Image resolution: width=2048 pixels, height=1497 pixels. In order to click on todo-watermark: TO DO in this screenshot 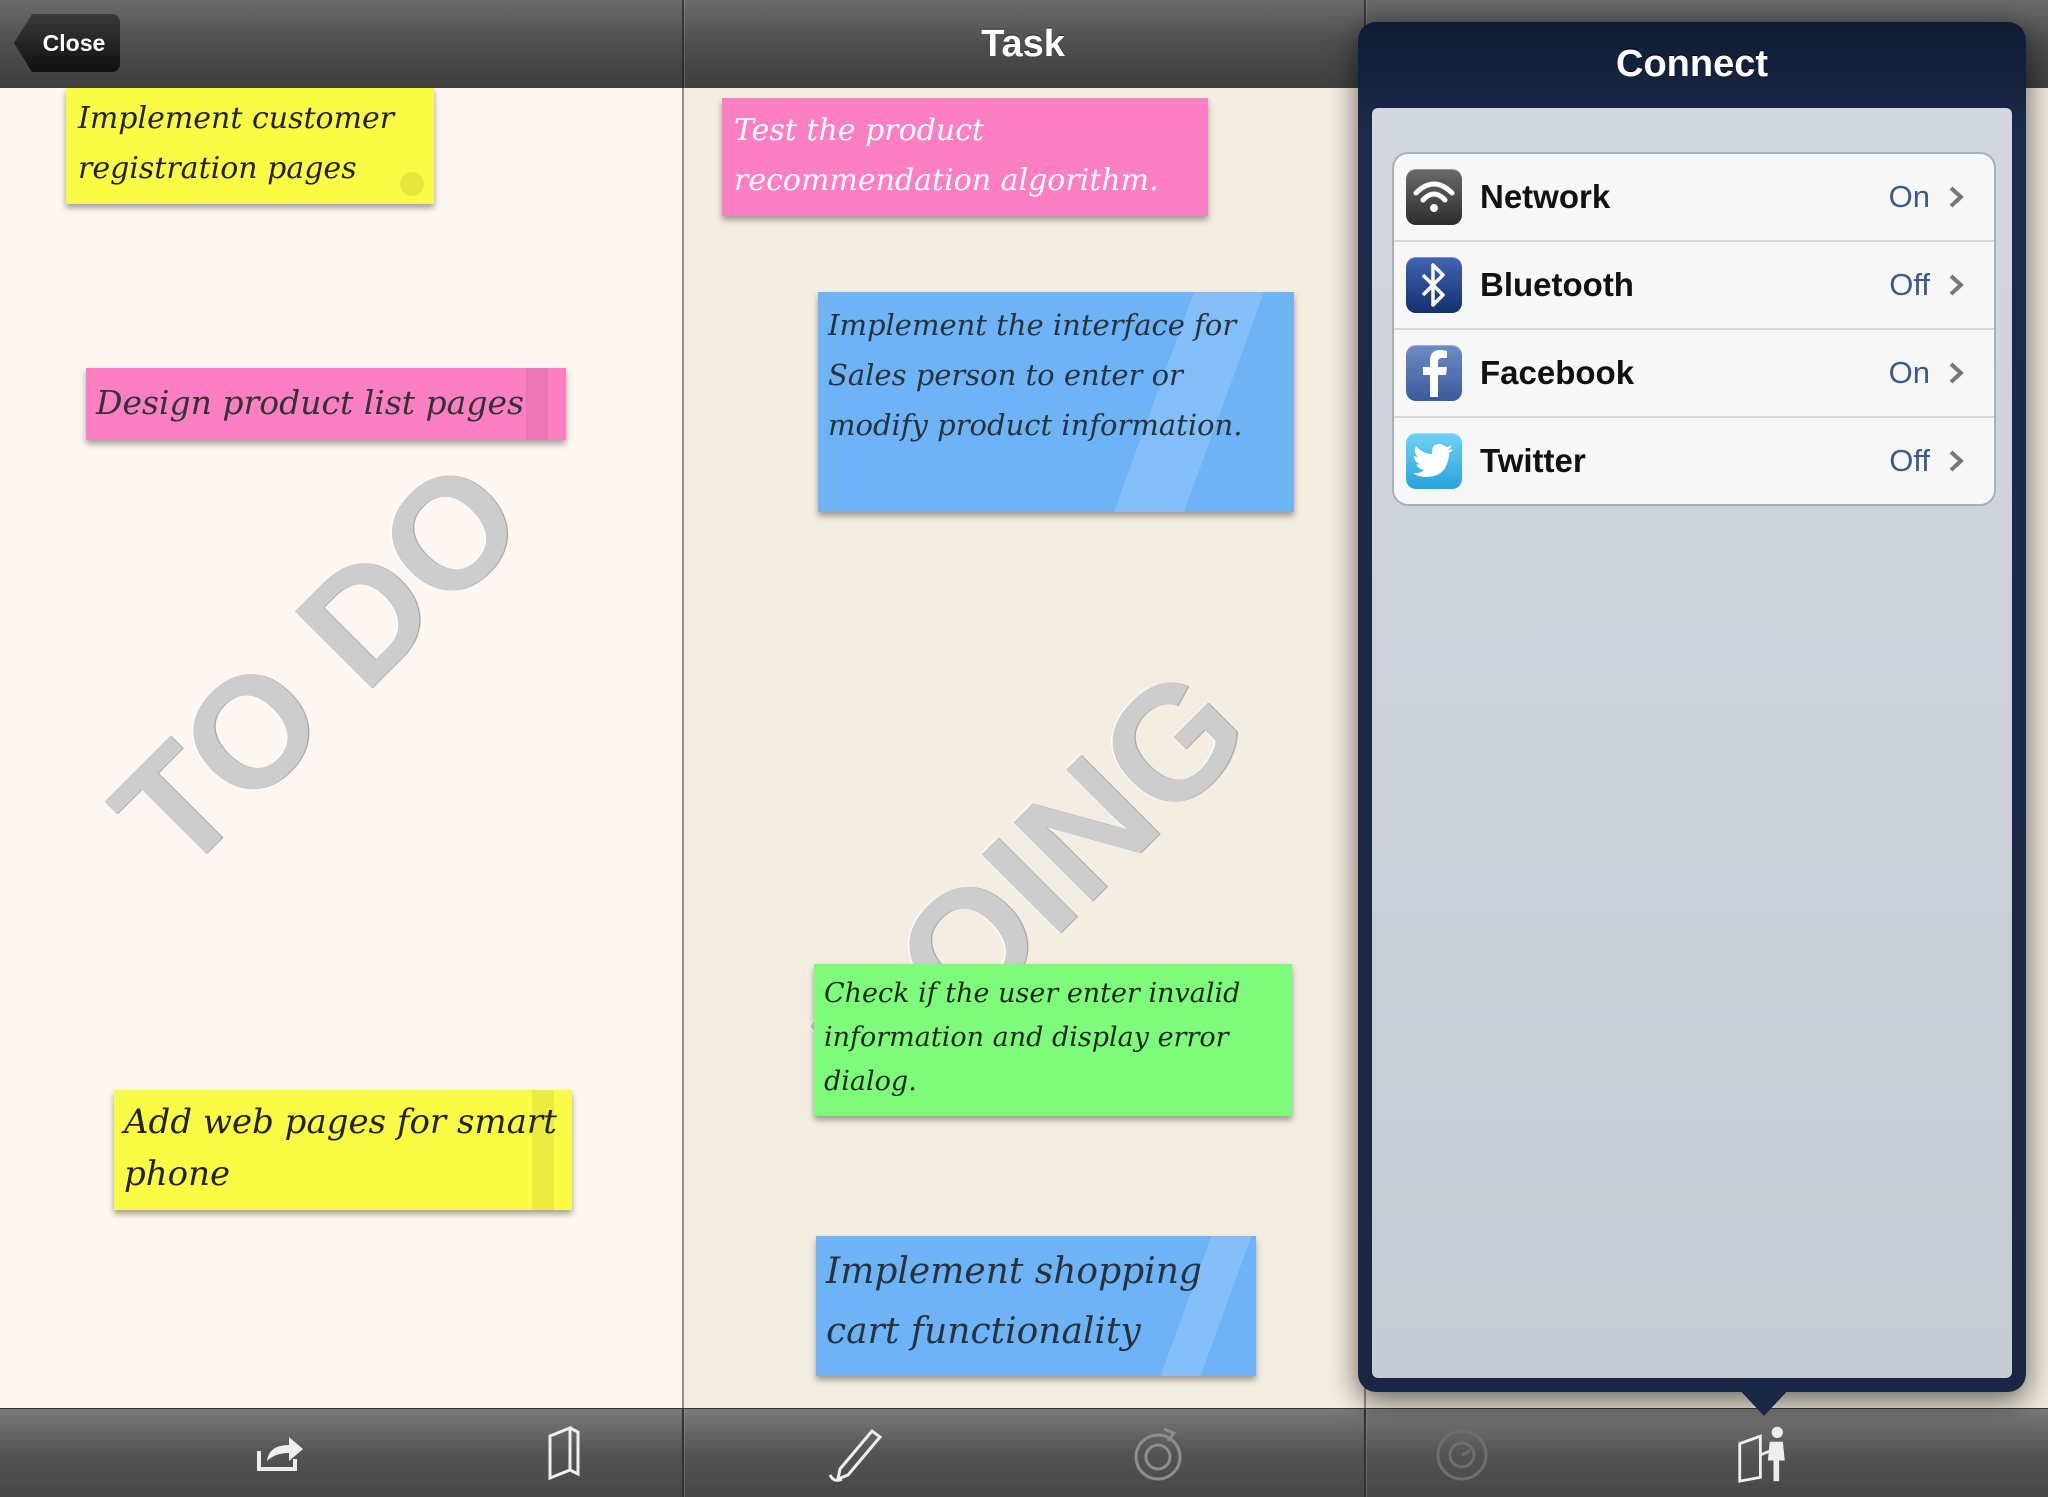, I will do `click(317, 665)`.